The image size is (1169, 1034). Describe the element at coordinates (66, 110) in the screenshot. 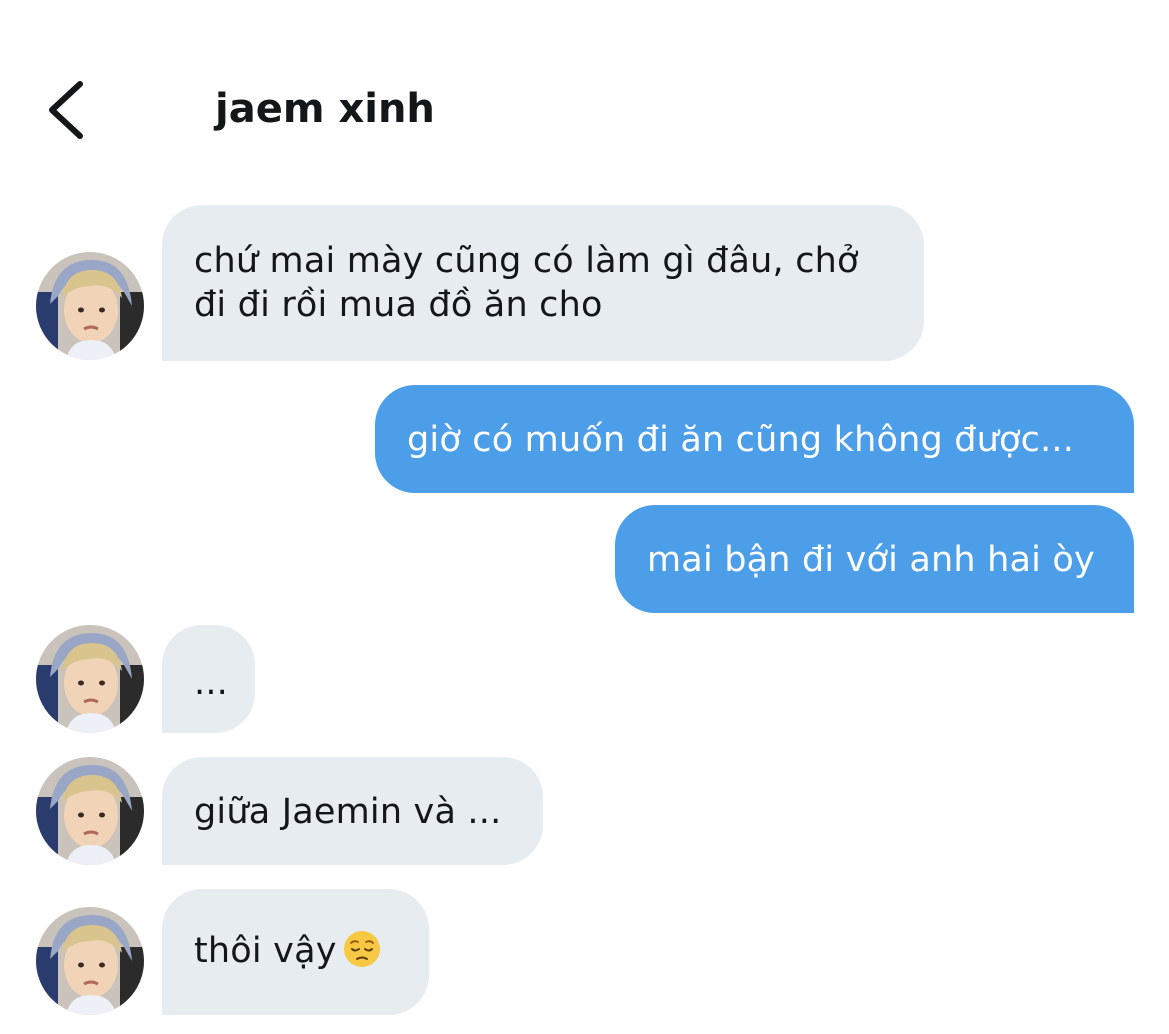

I see `chevron-left-icon` at that location.